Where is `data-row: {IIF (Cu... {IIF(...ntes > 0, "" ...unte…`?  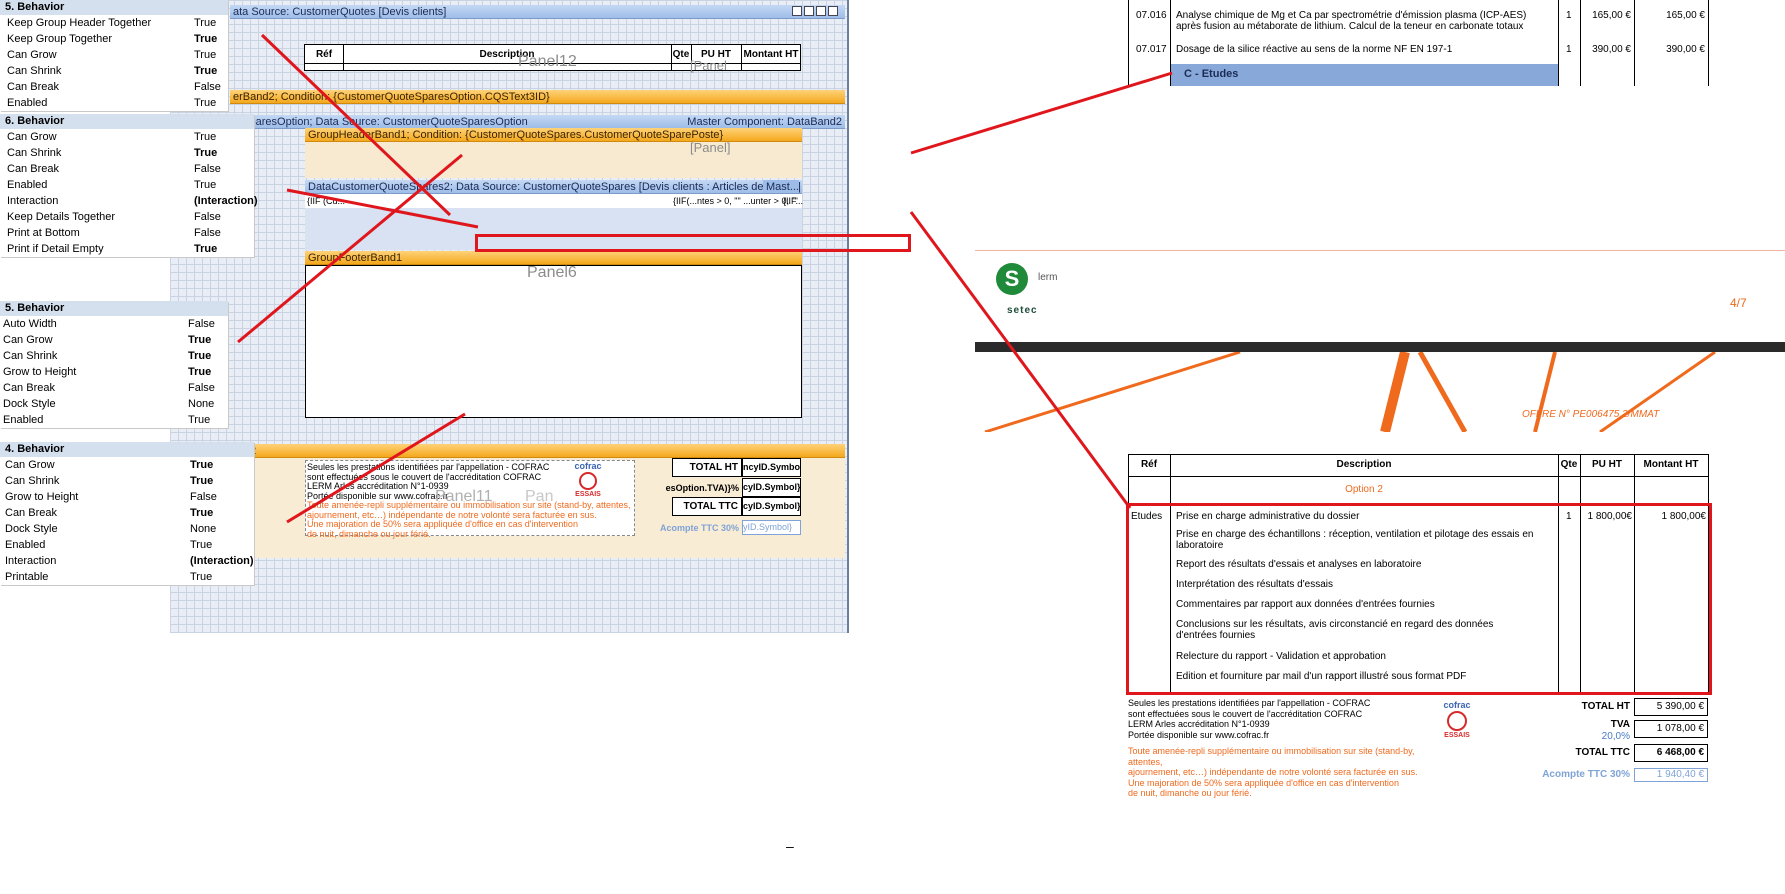
data-row: {IIF (Cu... {IIF(...ntes > 0, "" ...unte… is located at coordinates (554, 201).